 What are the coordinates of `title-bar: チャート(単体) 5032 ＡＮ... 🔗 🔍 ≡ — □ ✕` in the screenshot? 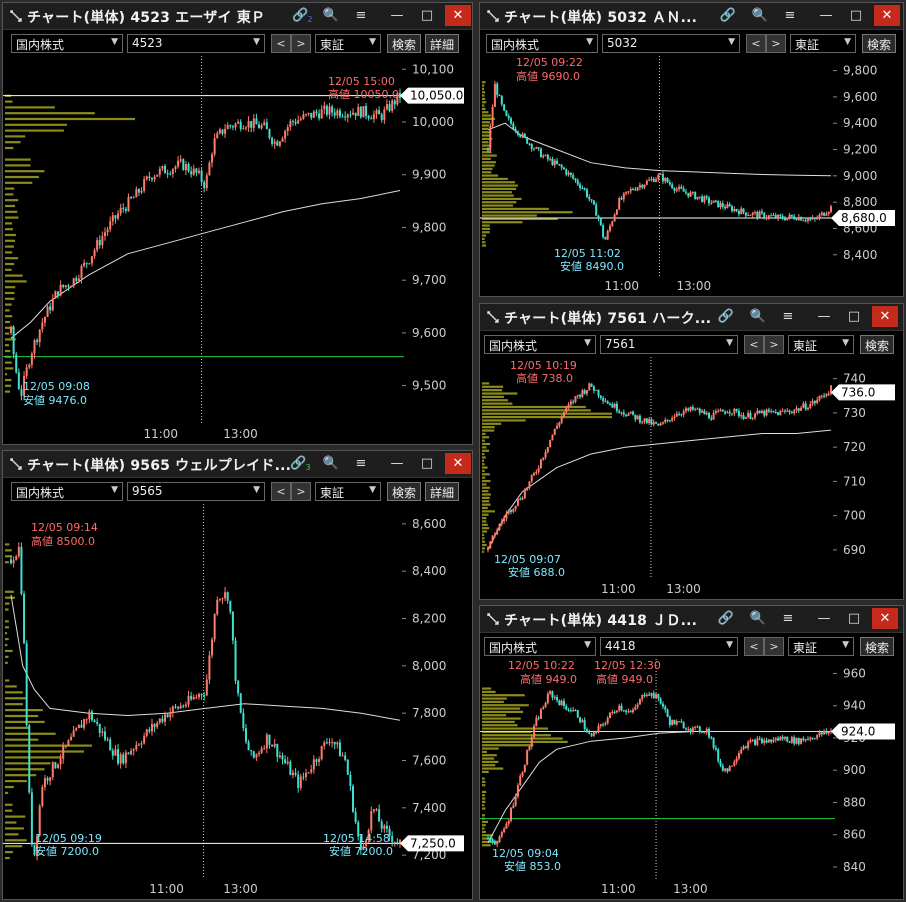 It's located at (691, 16).